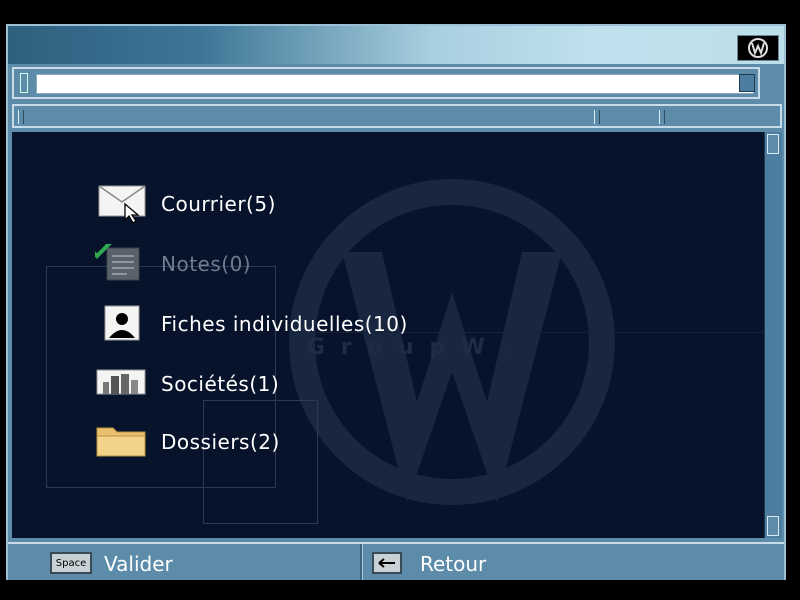 The height and width of the screenshot is (600, 800). I want to click on menu-item-label: Notes(0), so click(206, 264).